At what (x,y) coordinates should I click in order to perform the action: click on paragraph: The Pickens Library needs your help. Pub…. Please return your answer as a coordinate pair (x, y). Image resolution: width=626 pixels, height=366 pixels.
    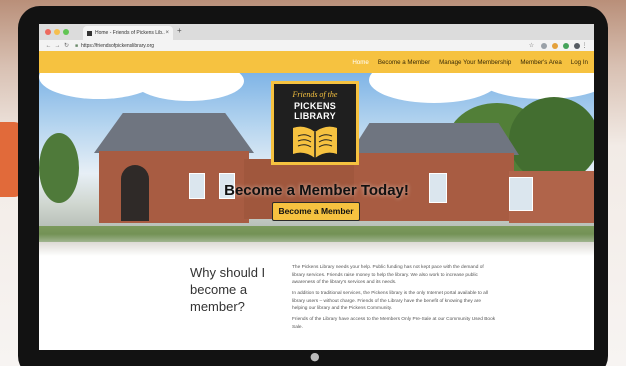
    Looking at the image, I should click on (388, 275).